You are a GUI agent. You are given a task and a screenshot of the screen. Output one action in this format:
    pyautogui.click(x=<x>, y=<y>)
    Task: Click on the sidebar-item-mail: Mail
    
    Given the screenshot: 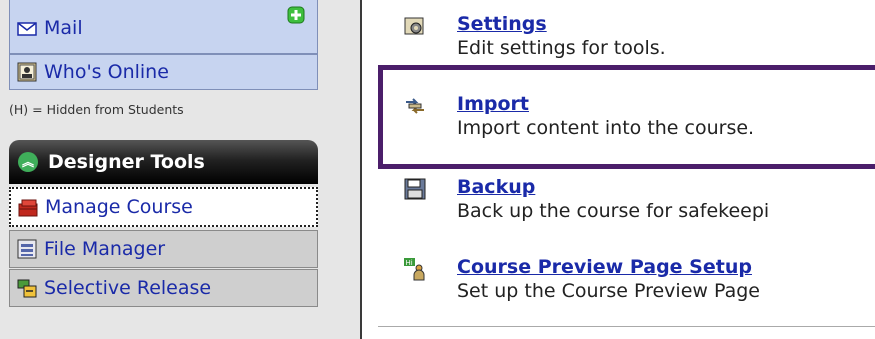 What is the action you would take?
    pyautogui.click(x=163, y=27)
    